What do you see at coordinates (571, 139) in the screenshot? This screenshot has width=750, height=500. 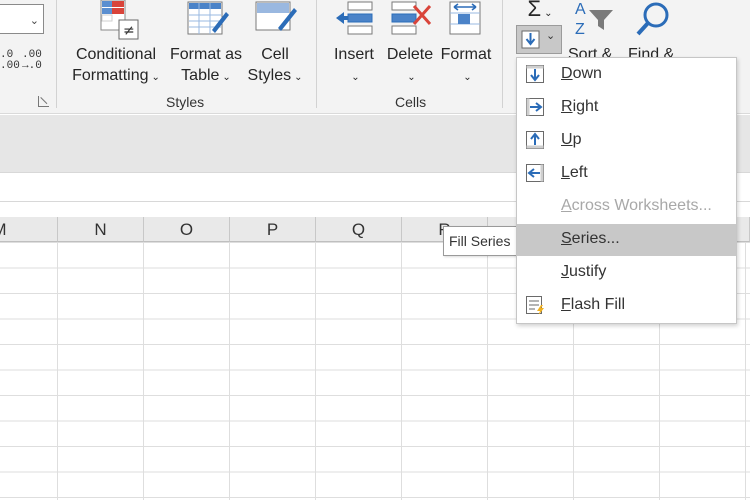 I see `menu-item-label: Up` at bounding box center [571, 139].